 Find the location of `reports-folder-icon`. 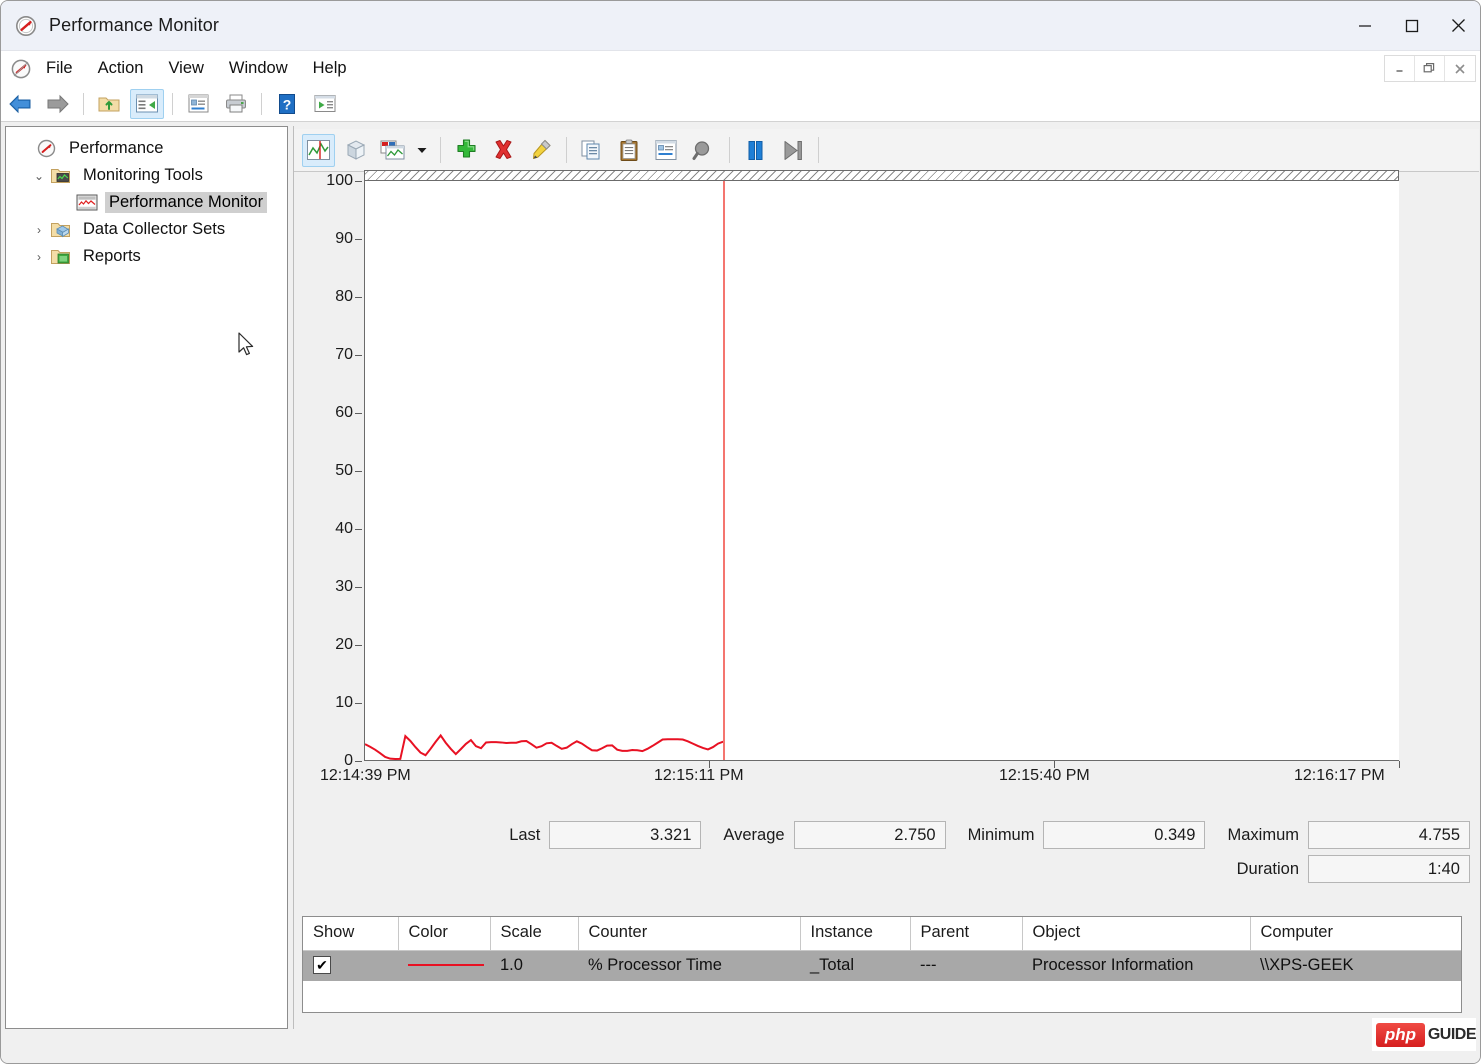

reports-folder-icon is located at coordinates (61, 256).